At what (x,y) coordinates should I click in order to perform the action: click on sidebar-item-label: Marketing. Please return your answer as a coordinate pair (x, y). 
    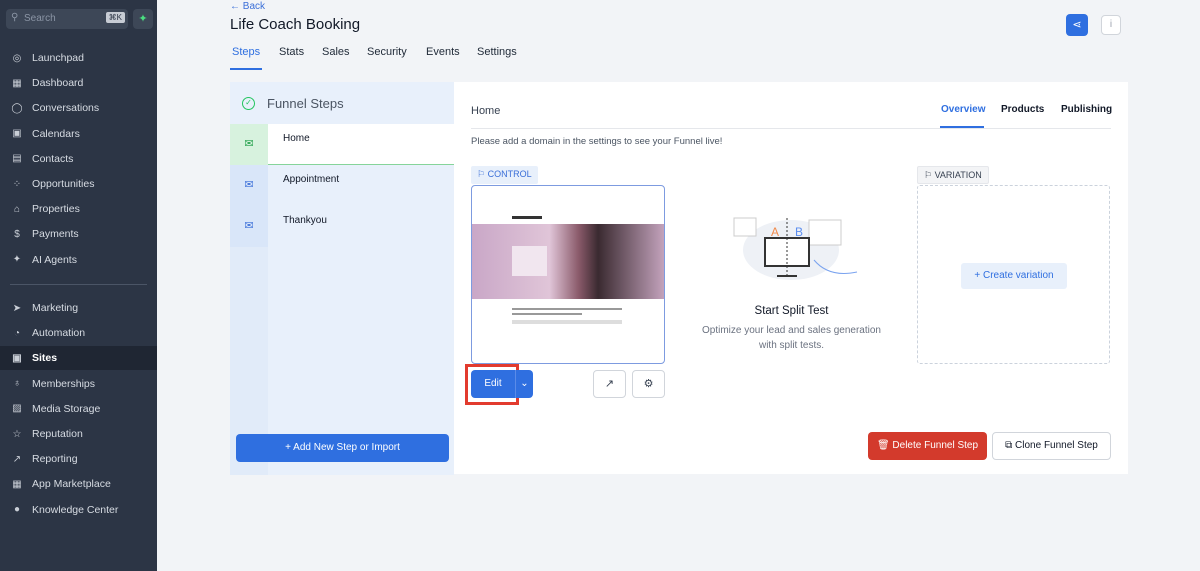
    Looking at the image, I should click on (55, 308).